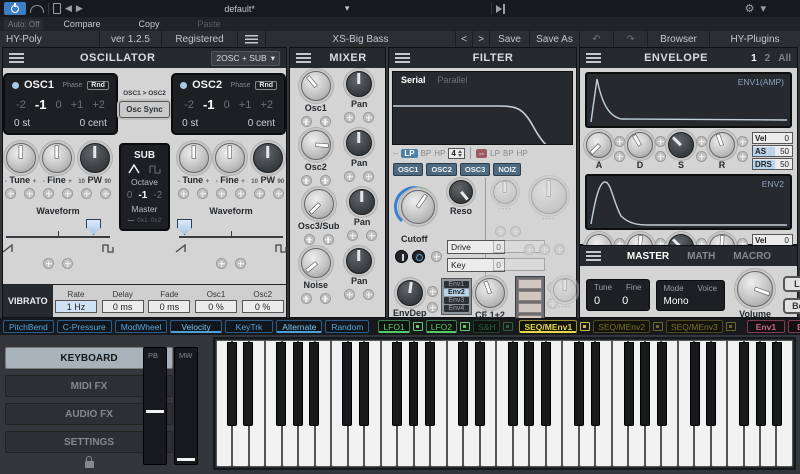 The width and height of the screenshot is (800, 474). What do you see at coordinates (68, 8) in the screenshot?
I see `prev-preset-button: ◀` at bounding box center [68, 8].